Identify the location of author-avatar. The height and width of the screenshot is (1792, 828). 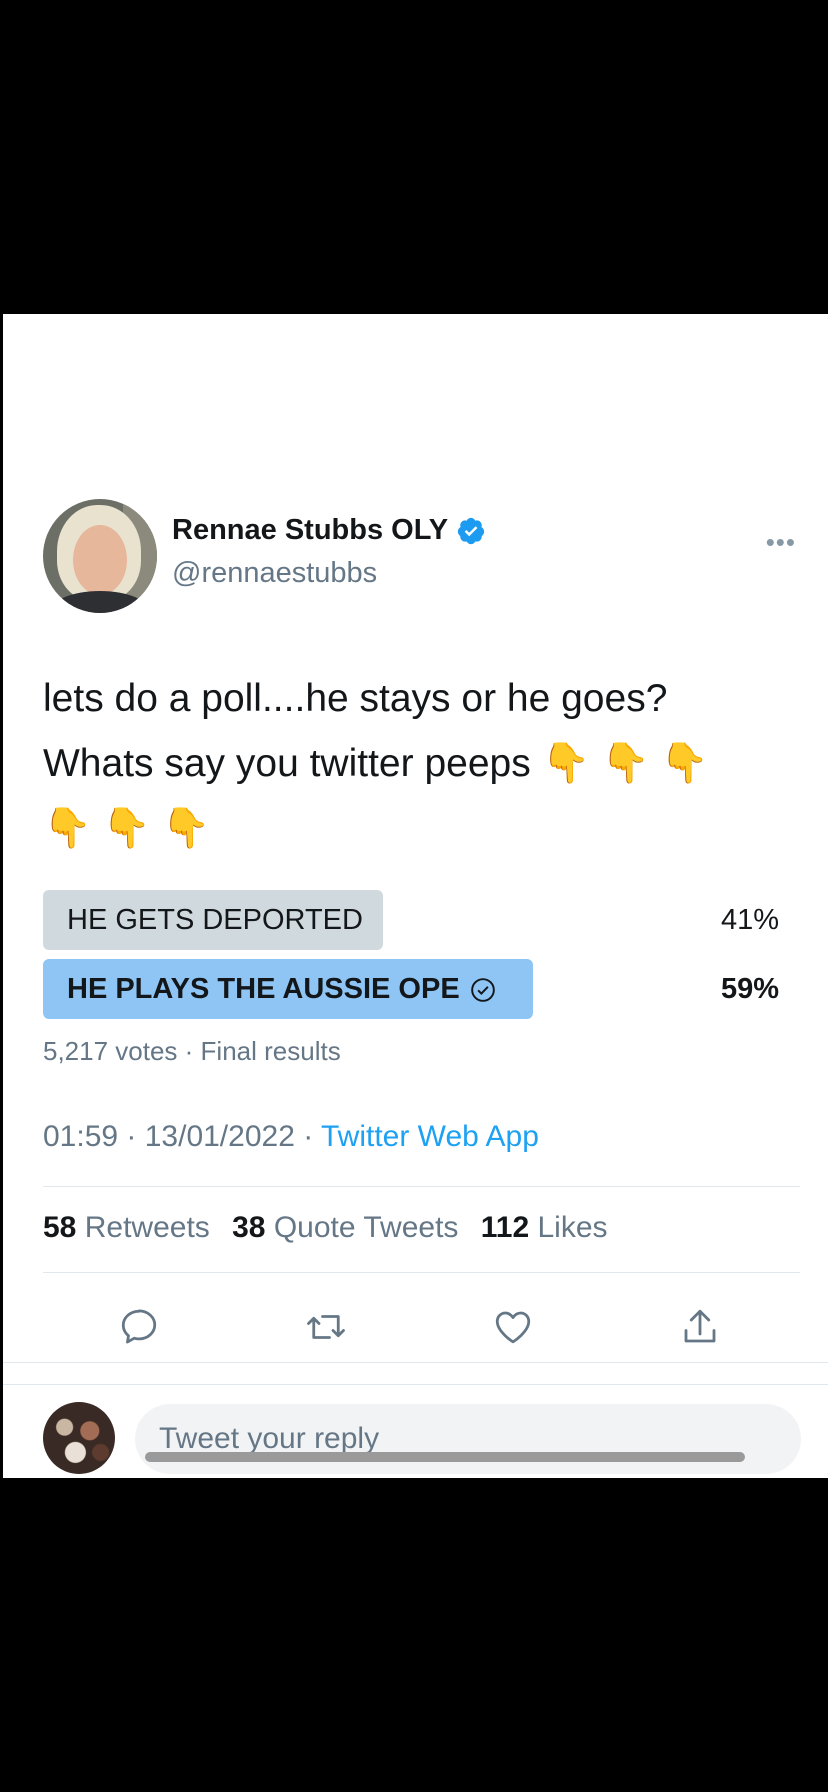
(100, 556).